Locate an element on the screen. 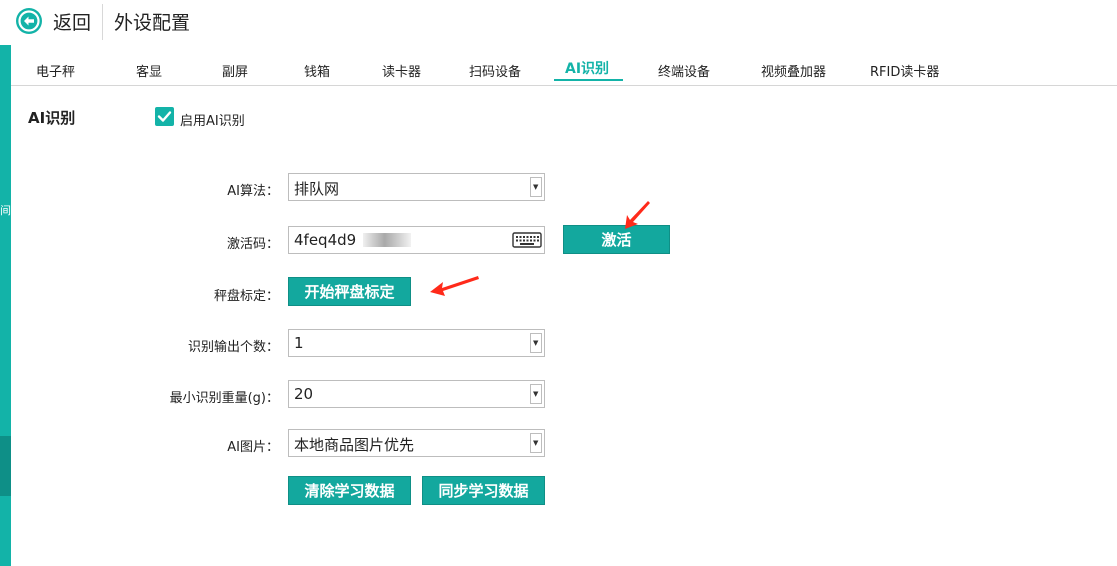  tab-ai-recognition: AI识别 is located at coordinates (587, 68).